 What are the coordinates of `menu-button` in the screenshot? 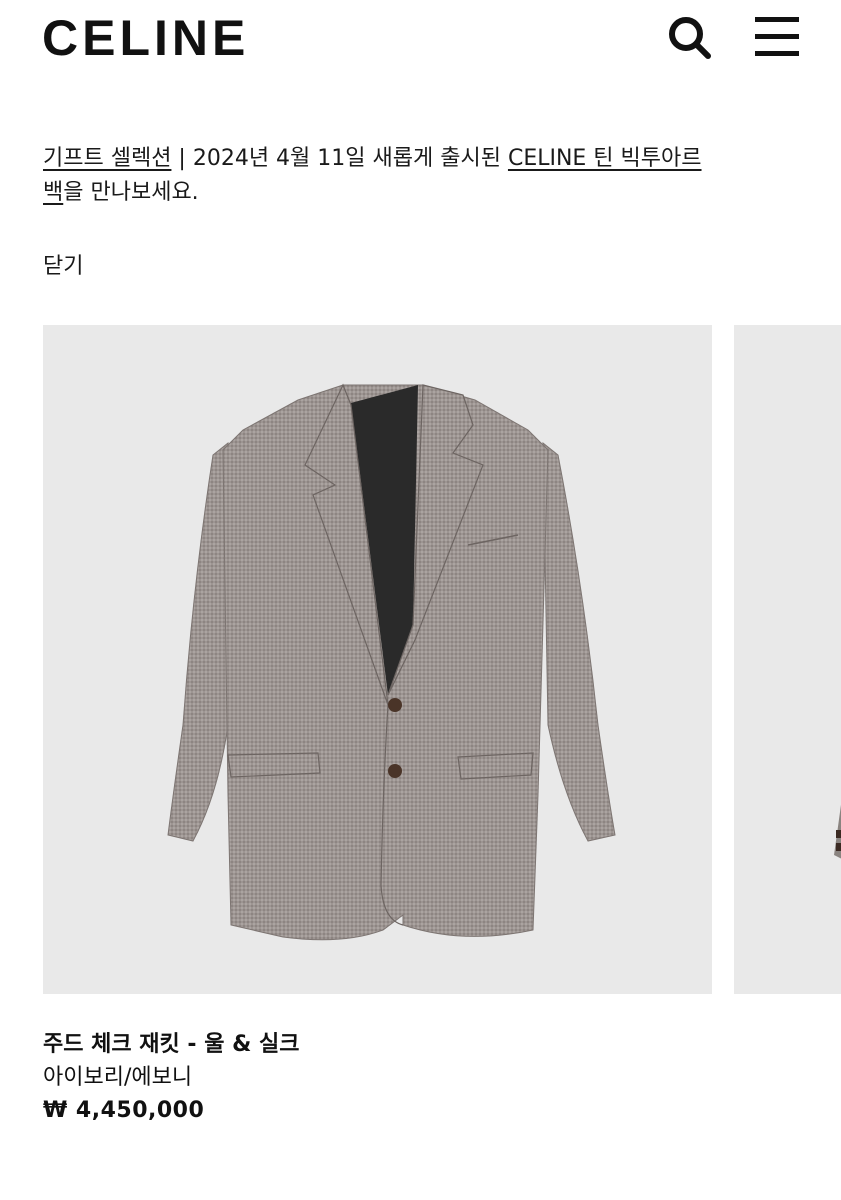 It's located at (777, 37).